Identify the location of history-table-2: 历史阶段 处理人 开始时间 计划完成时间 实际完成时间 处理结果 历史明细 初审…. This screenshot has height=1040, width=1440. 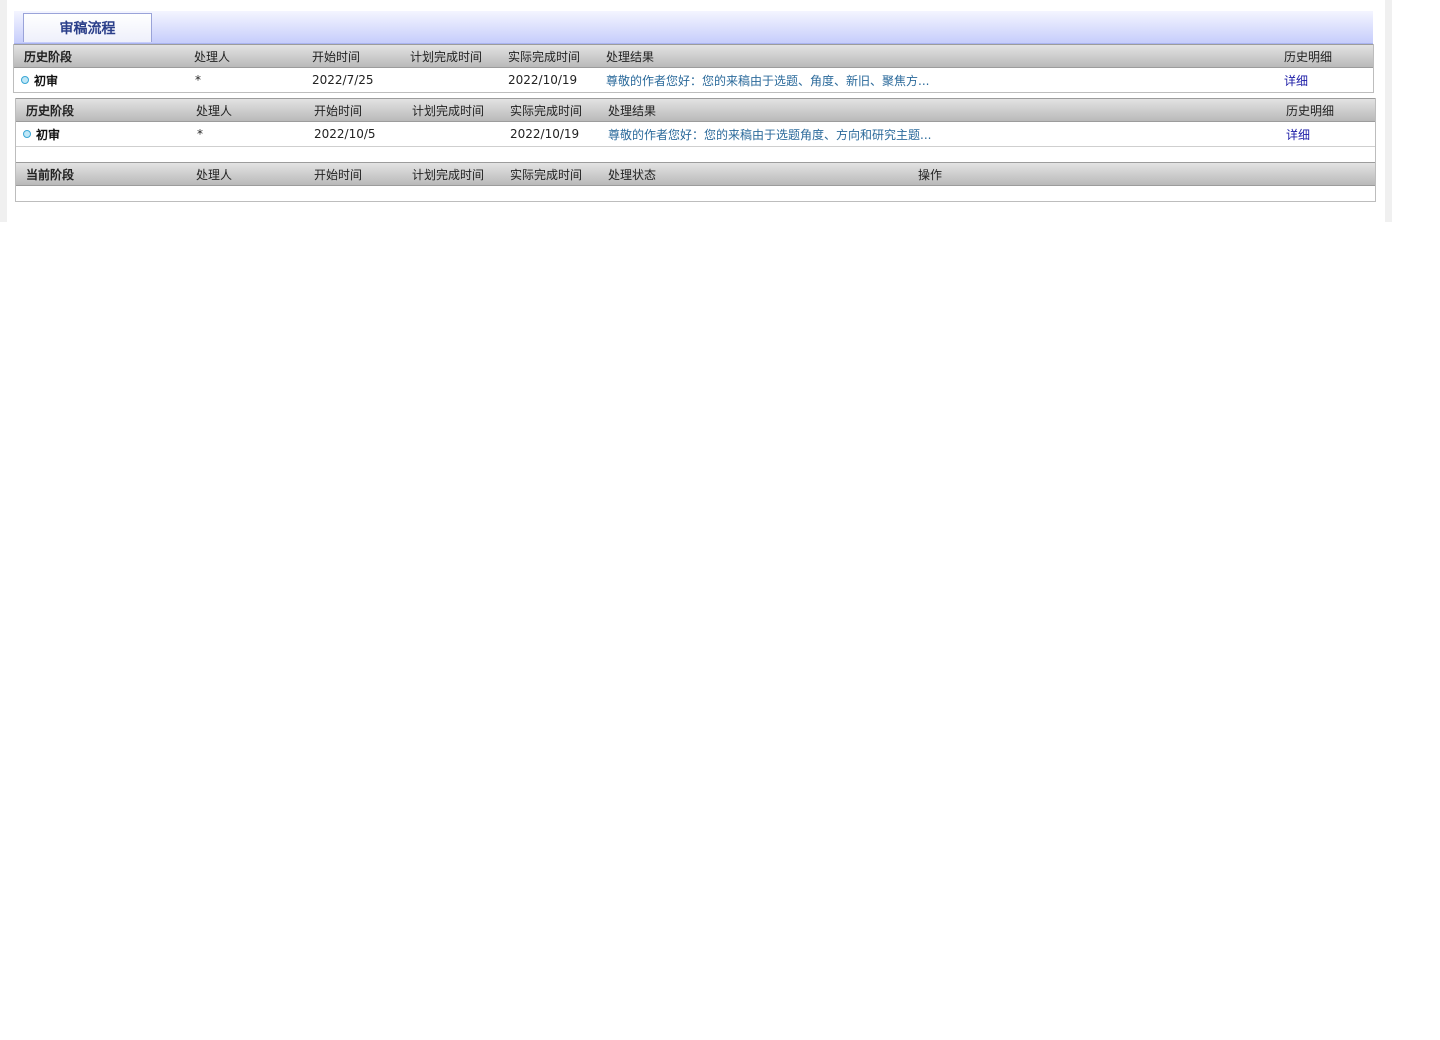
(695, 130).